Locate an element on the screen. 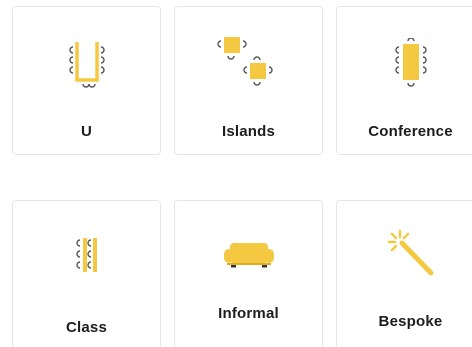  layout-option-bespoke: Bespoke is located at coordinates (404, 273).